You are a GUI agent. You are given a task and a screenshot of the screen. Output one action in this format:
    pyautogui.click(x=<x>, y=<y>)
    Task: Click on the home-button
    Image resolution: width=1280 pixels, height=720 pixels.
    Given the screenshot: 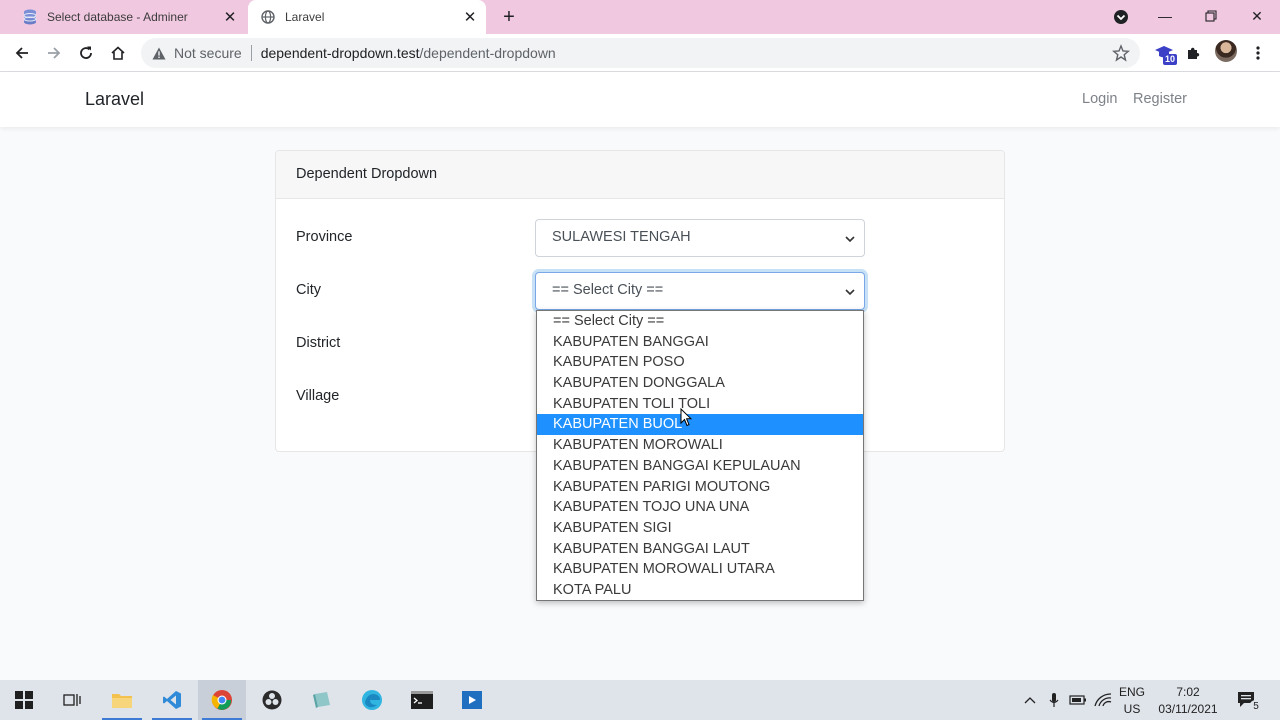 What is the action you would take?
    pyautogui.click(x=118, y=53)
    